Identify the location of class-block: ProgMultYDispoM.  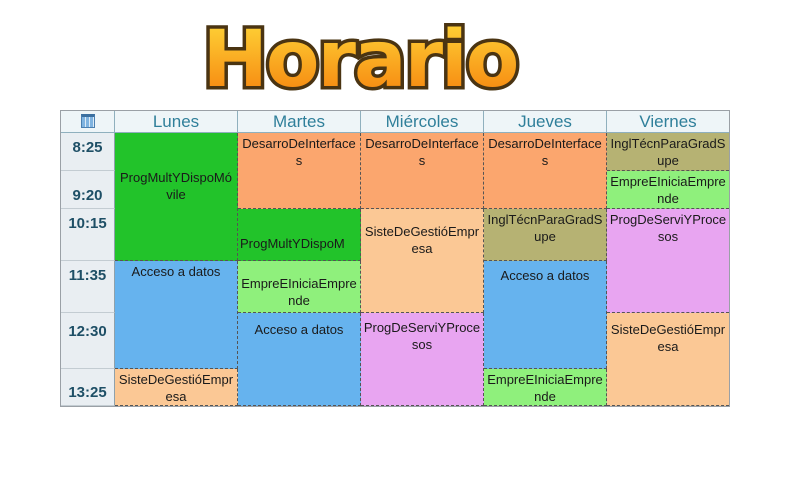
(299, 235).